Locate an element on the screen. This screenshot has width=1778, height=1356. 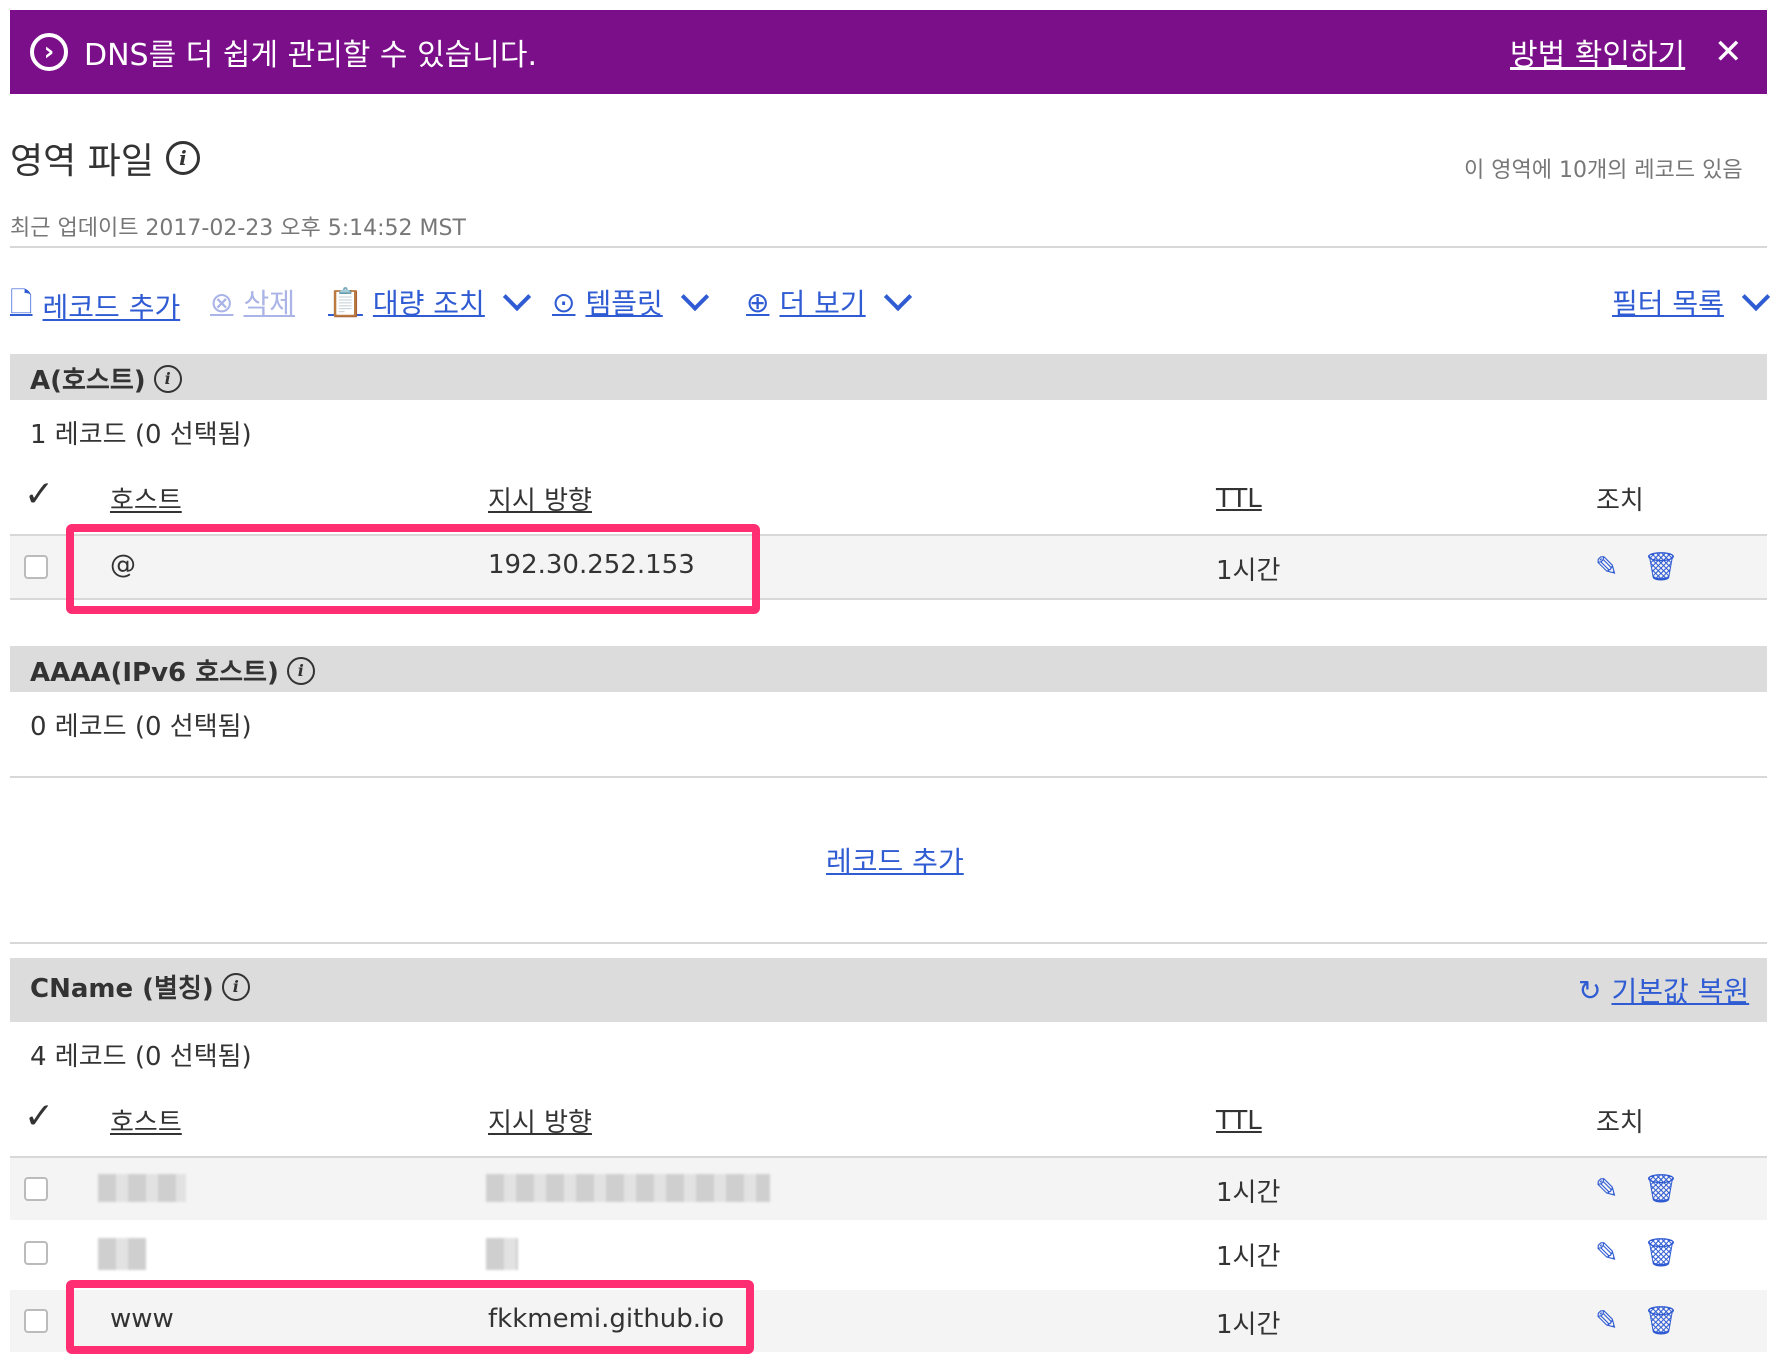
add-record-label: 레코드 추가 is located at coordinates (111, 307).